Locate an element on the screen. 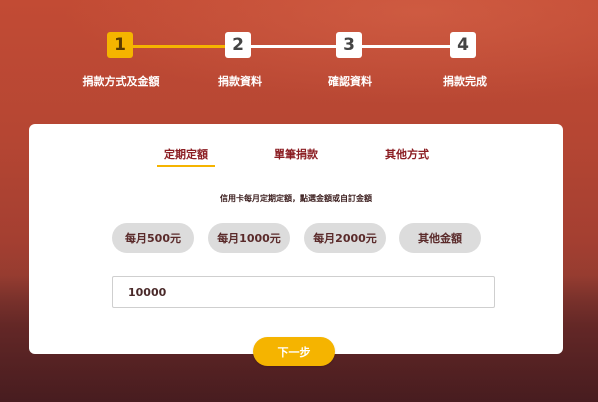 The height and width of the screenshot is (402, 598). step-2-label: 捐款資料 is located at coordinates (240, 81).